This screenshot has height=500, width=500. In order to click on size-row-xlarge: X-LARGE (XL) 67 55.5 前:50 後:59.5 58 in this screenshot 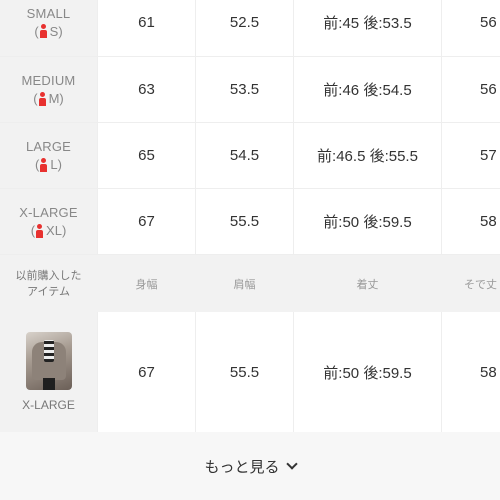, I will do `click(250, 222)`.